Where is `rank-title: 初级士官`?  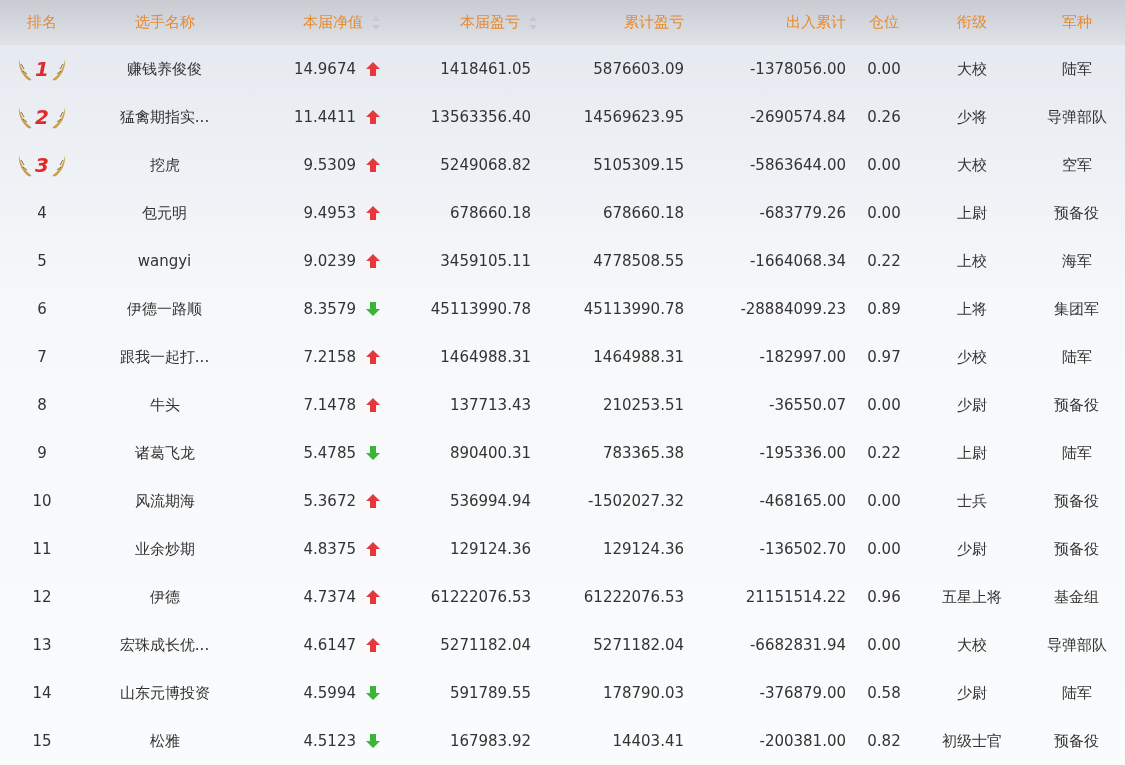
rank-title: 初级士官 is located at coordinates (972, 741).